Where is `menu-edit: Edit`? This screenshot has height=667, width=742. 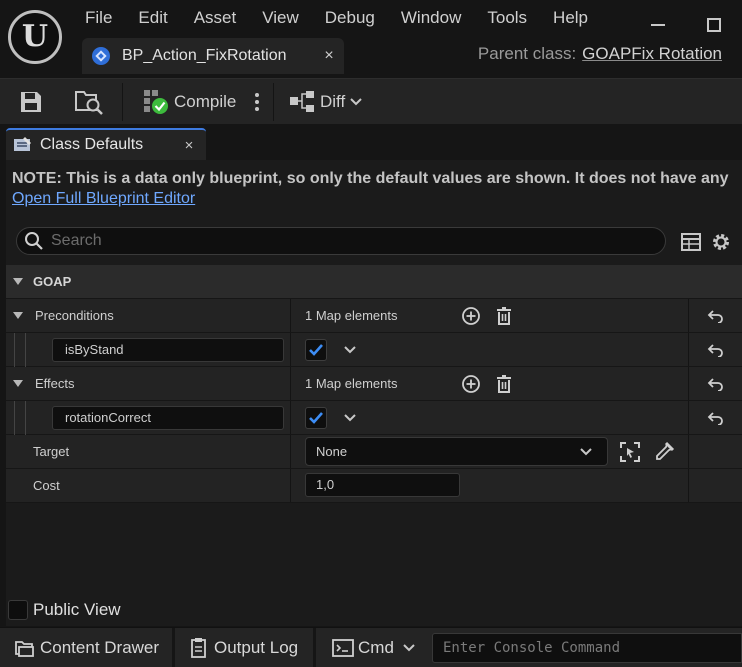 menu-edit: Edit is located at coordinates (152, 18).